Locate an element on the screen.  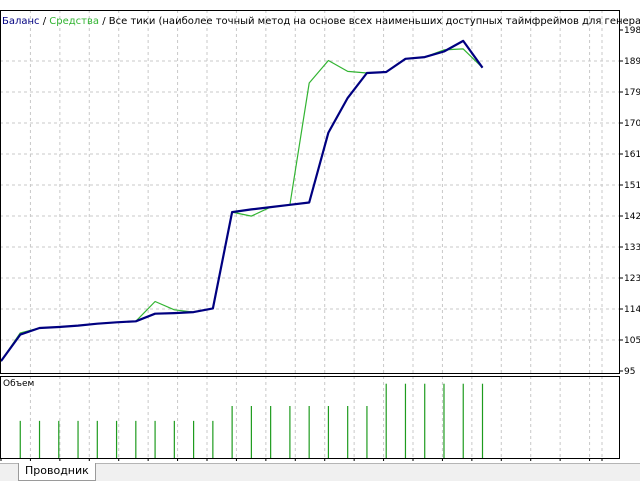
legend-balance: Баланс is located at coordinates (21, 21).